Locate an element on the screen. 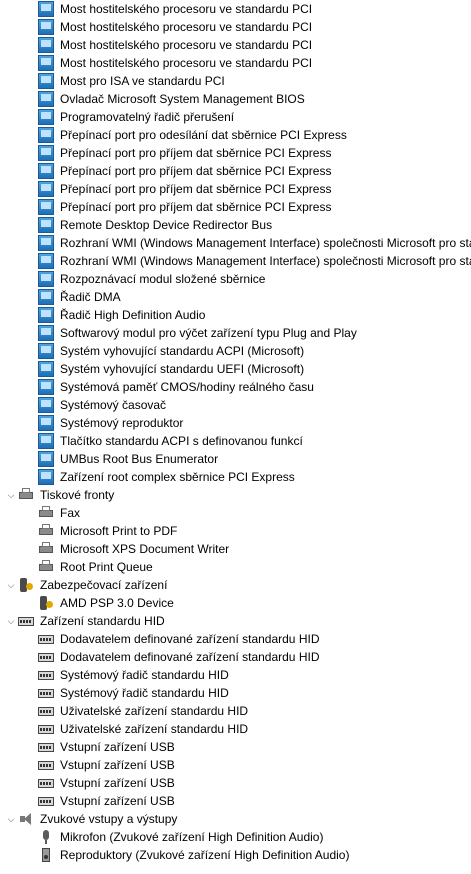  tree-item-system-device: Most pro ISA ve standardu PCI is located at coordinates (235, 81).